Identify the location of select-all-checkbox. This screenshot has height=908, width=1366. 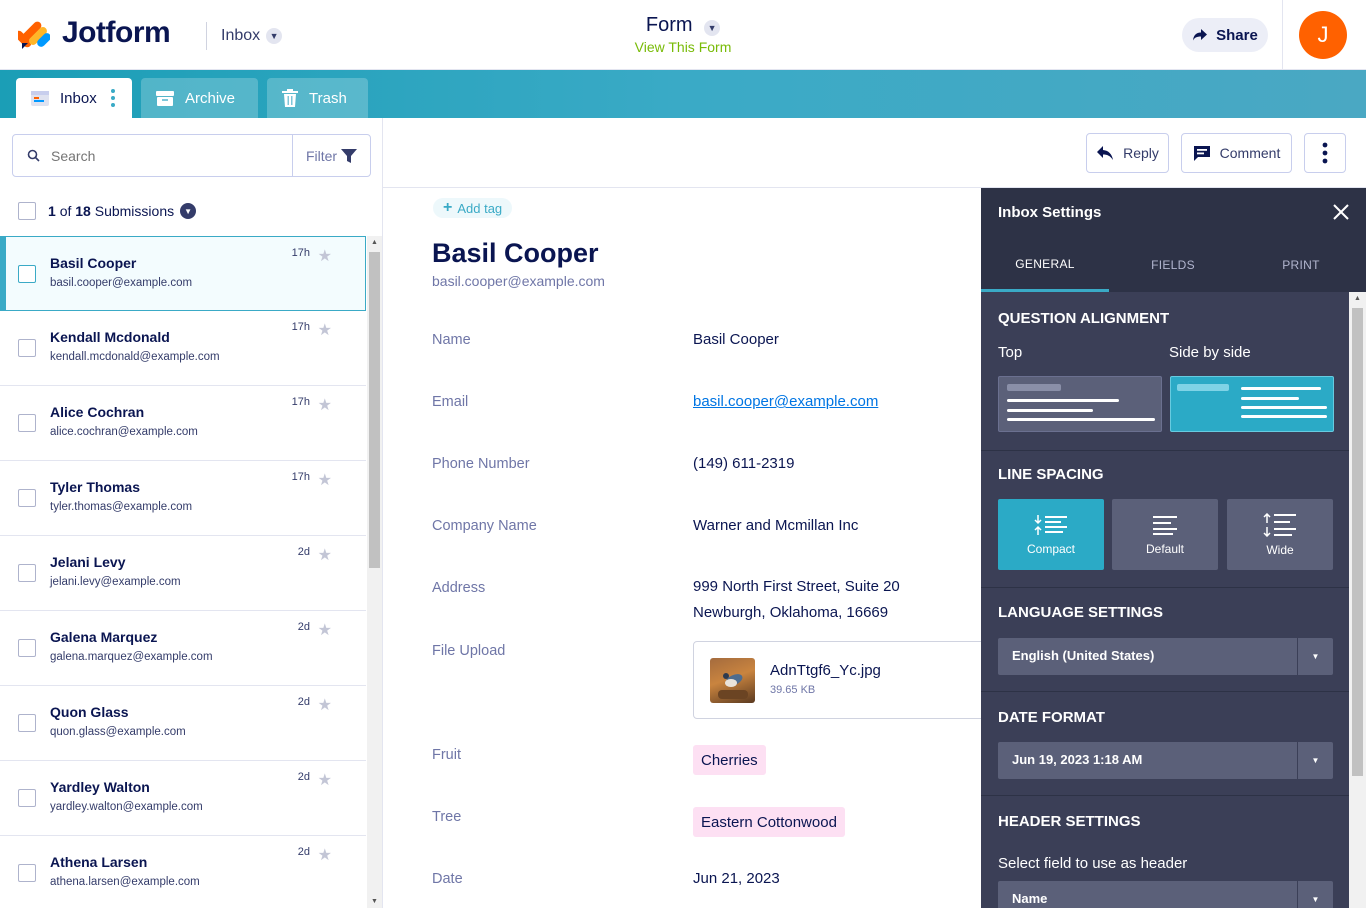
(27, 211).